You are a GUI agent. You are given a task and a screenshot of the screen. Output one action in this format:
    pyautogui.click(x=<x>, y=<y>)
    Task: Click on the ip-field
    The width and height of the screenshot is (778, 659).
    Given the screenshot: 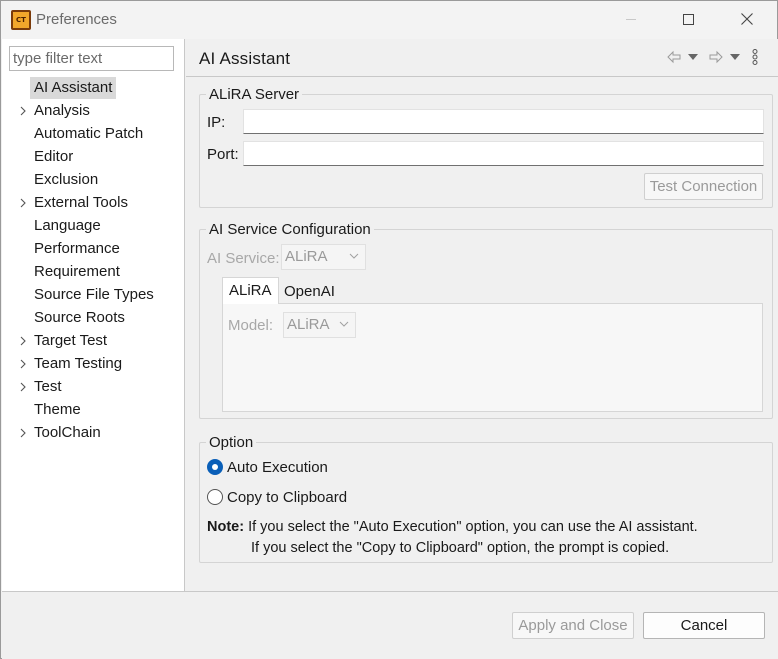 What is the action you would take?
    pyautogui.click(x=503, y=121)
    